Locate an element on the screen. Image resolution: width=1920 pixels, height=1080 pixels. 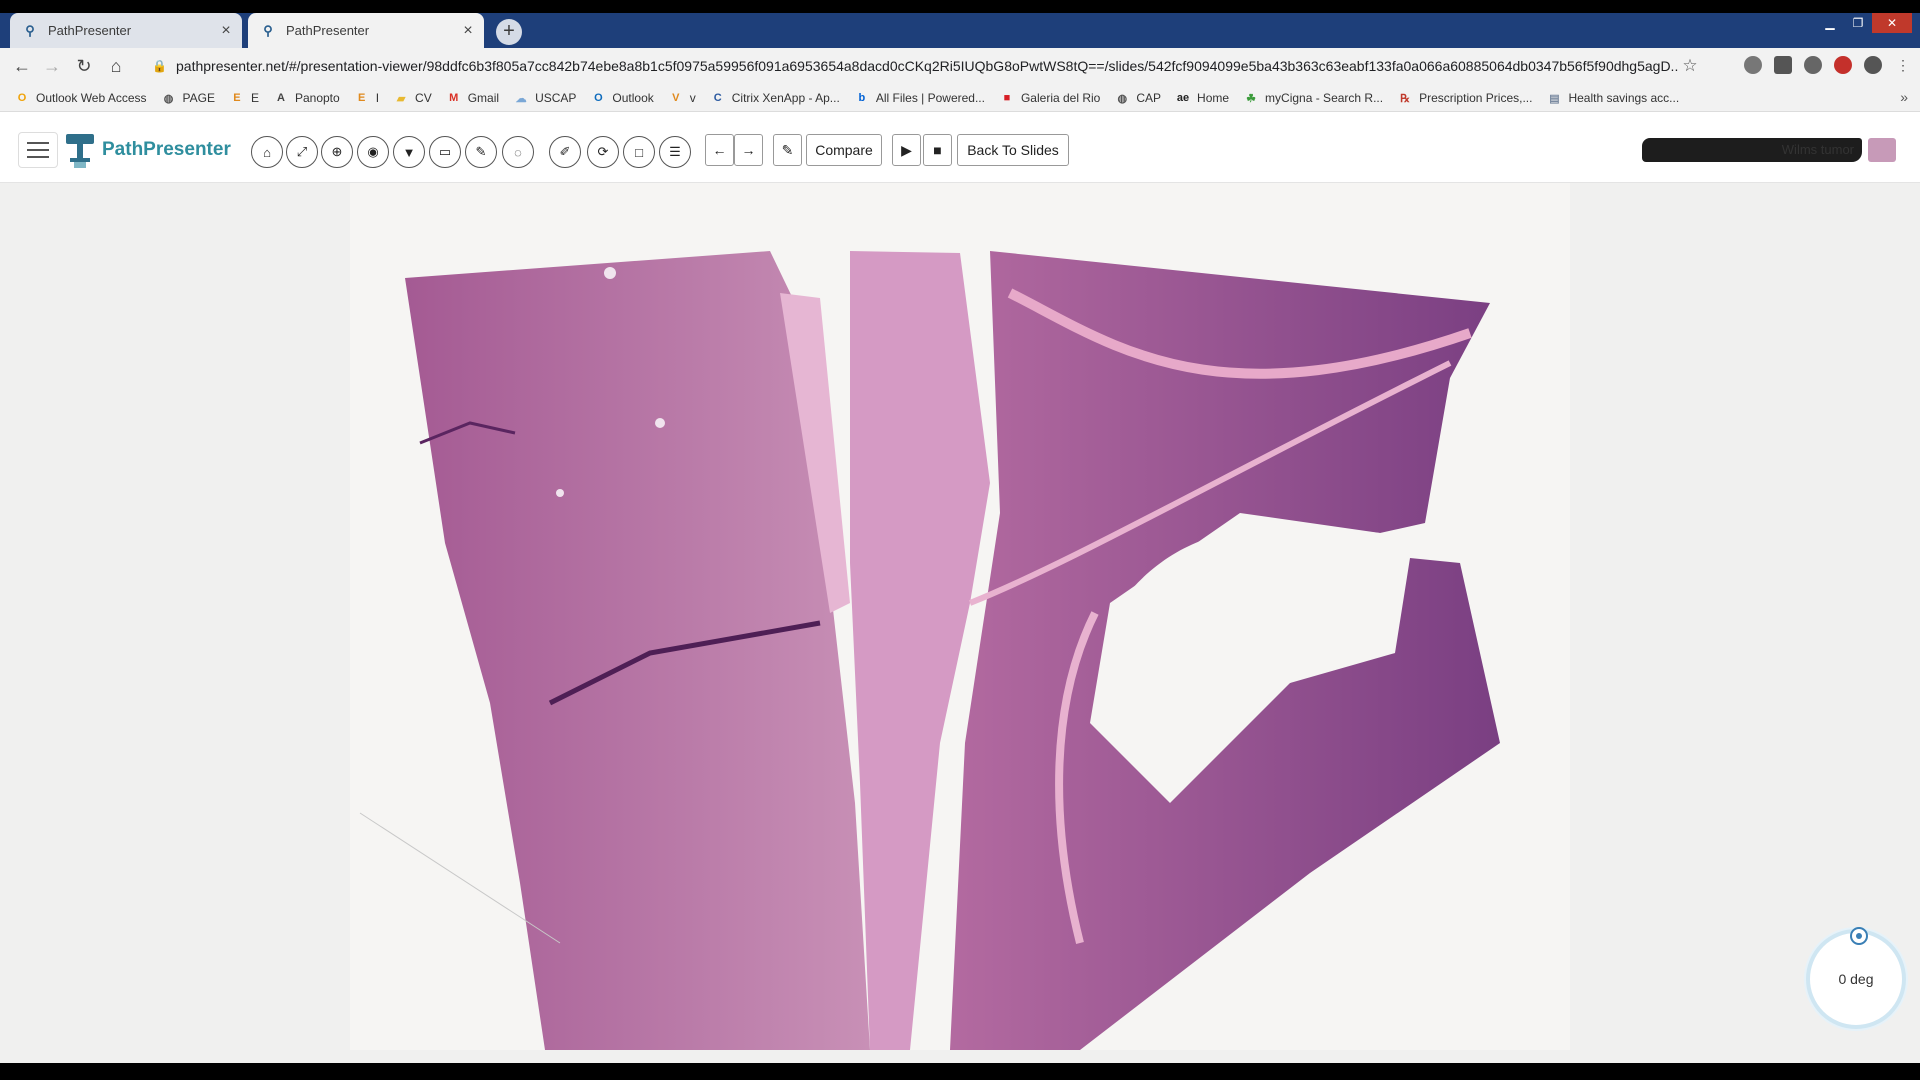
bookmark-item: EE is located at coordinates (244, 98).